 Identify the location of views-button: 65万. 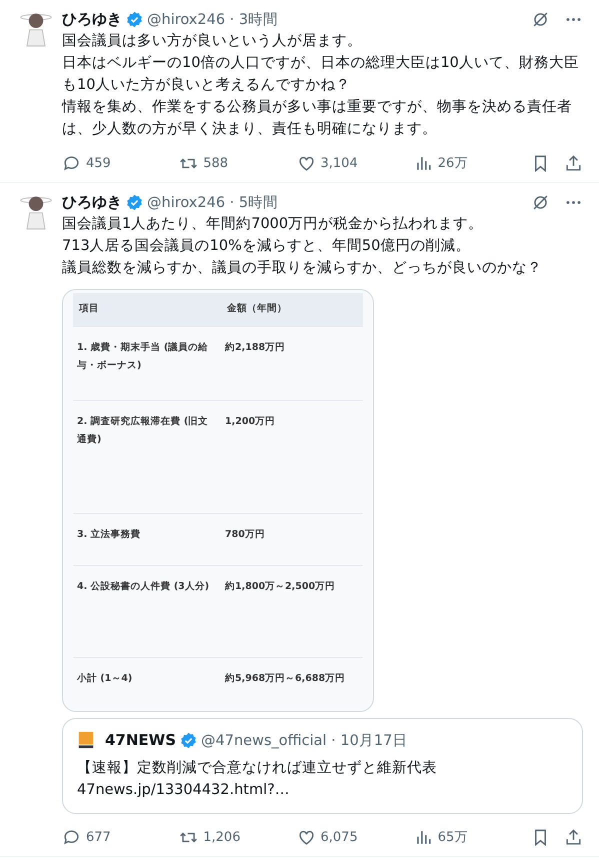
(472, 837).